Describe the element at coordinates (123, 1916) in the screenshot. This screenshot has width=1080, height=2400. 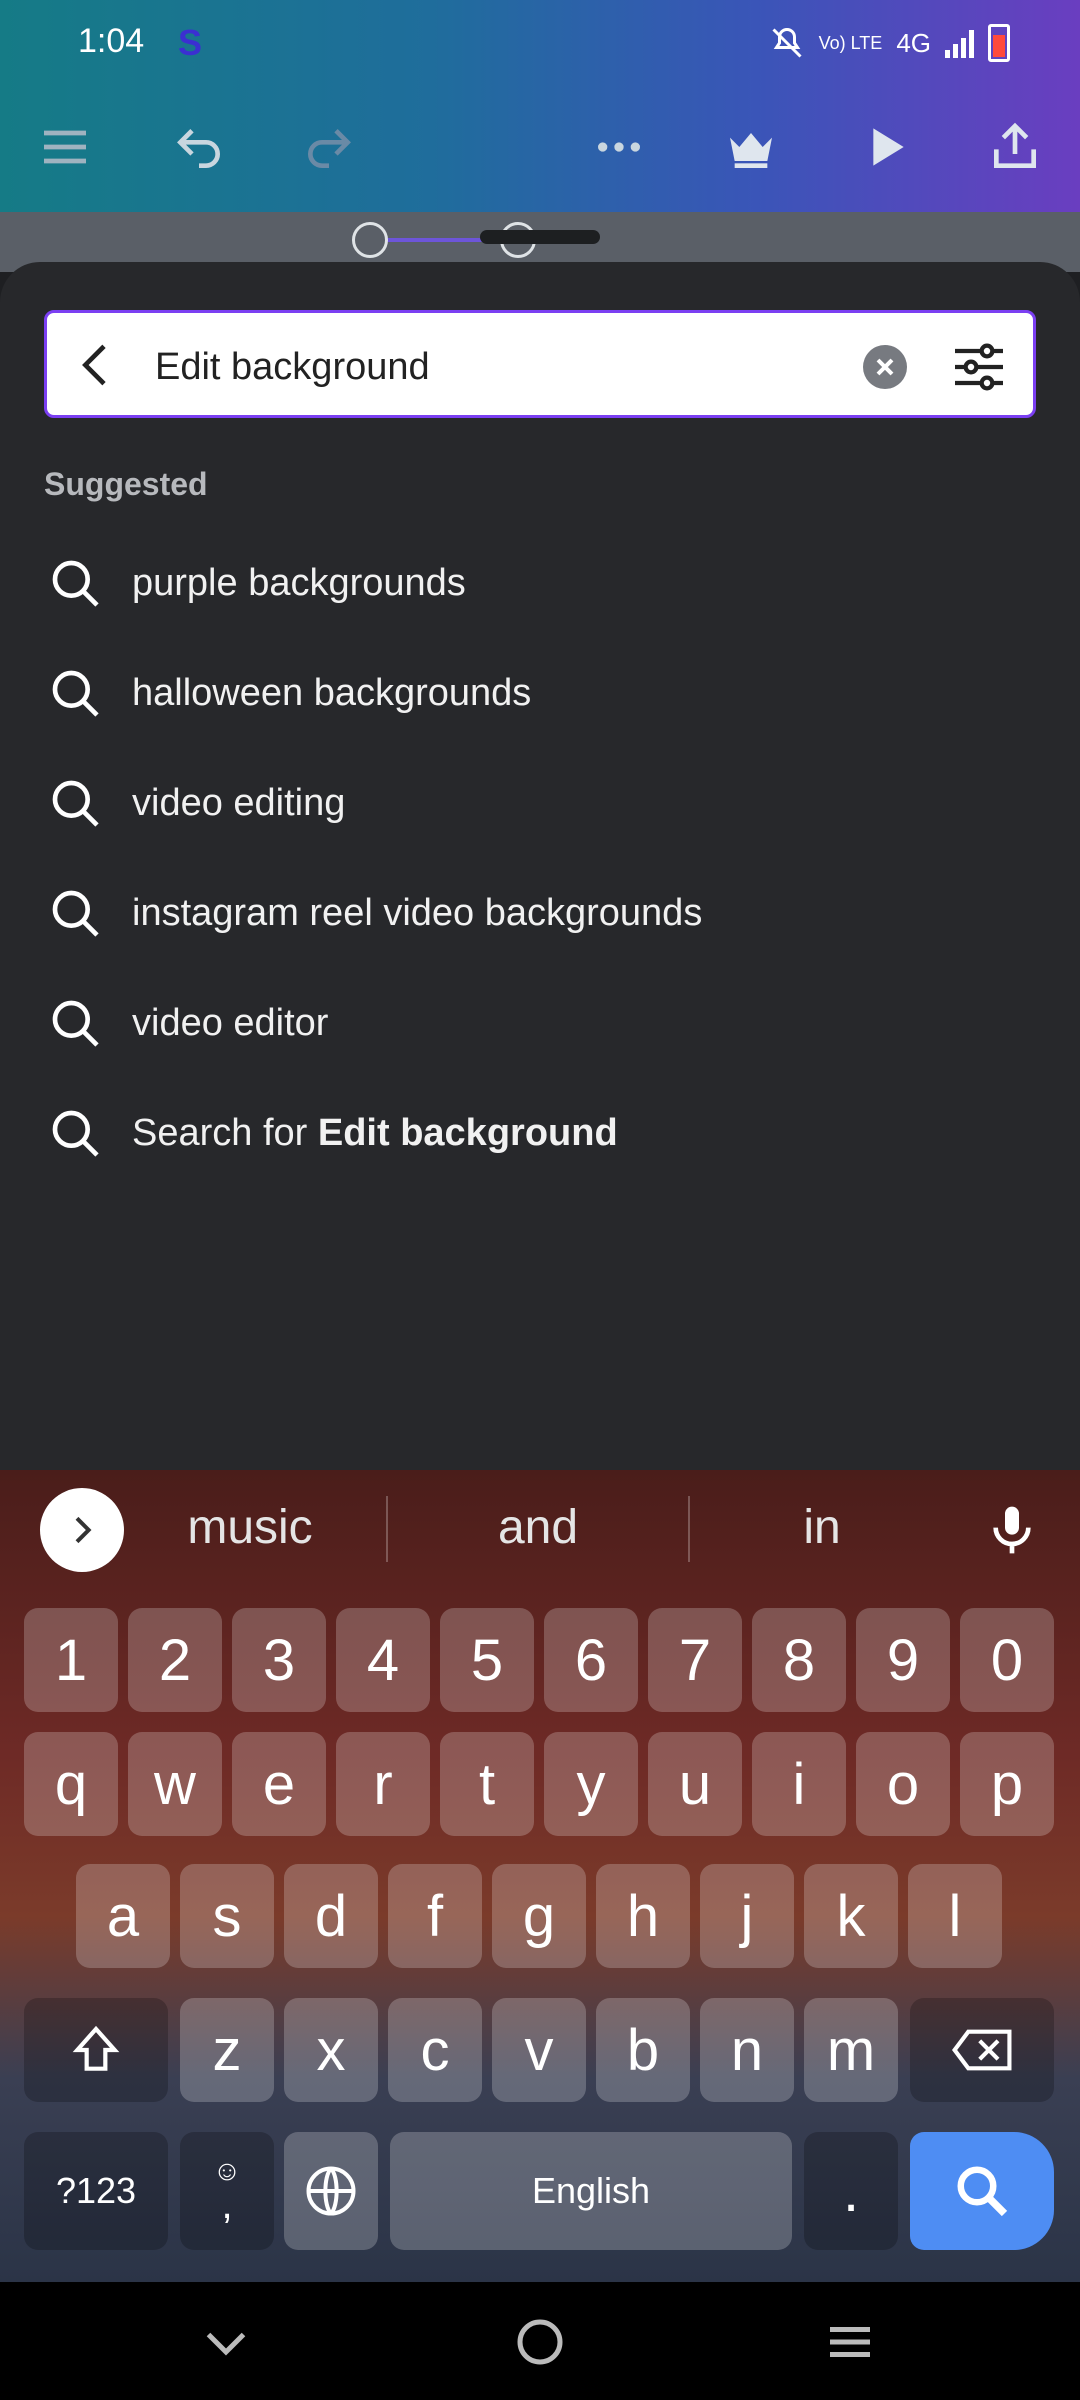
I see `key-a: a` at that location.